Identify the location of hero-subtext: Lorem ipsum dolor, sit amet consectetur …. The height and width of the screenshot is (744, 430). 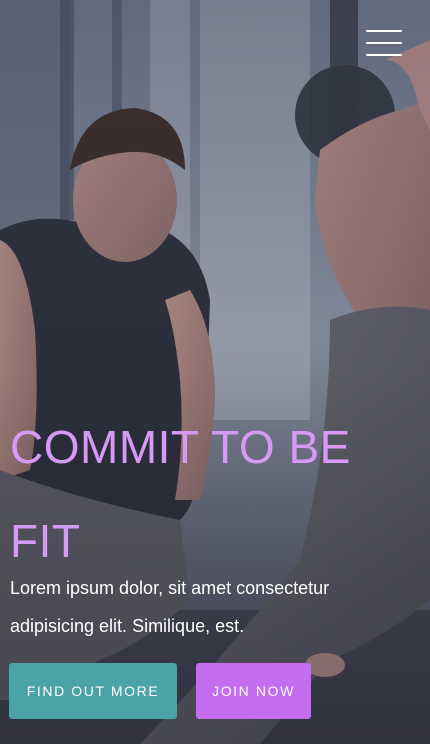
(170, 607).